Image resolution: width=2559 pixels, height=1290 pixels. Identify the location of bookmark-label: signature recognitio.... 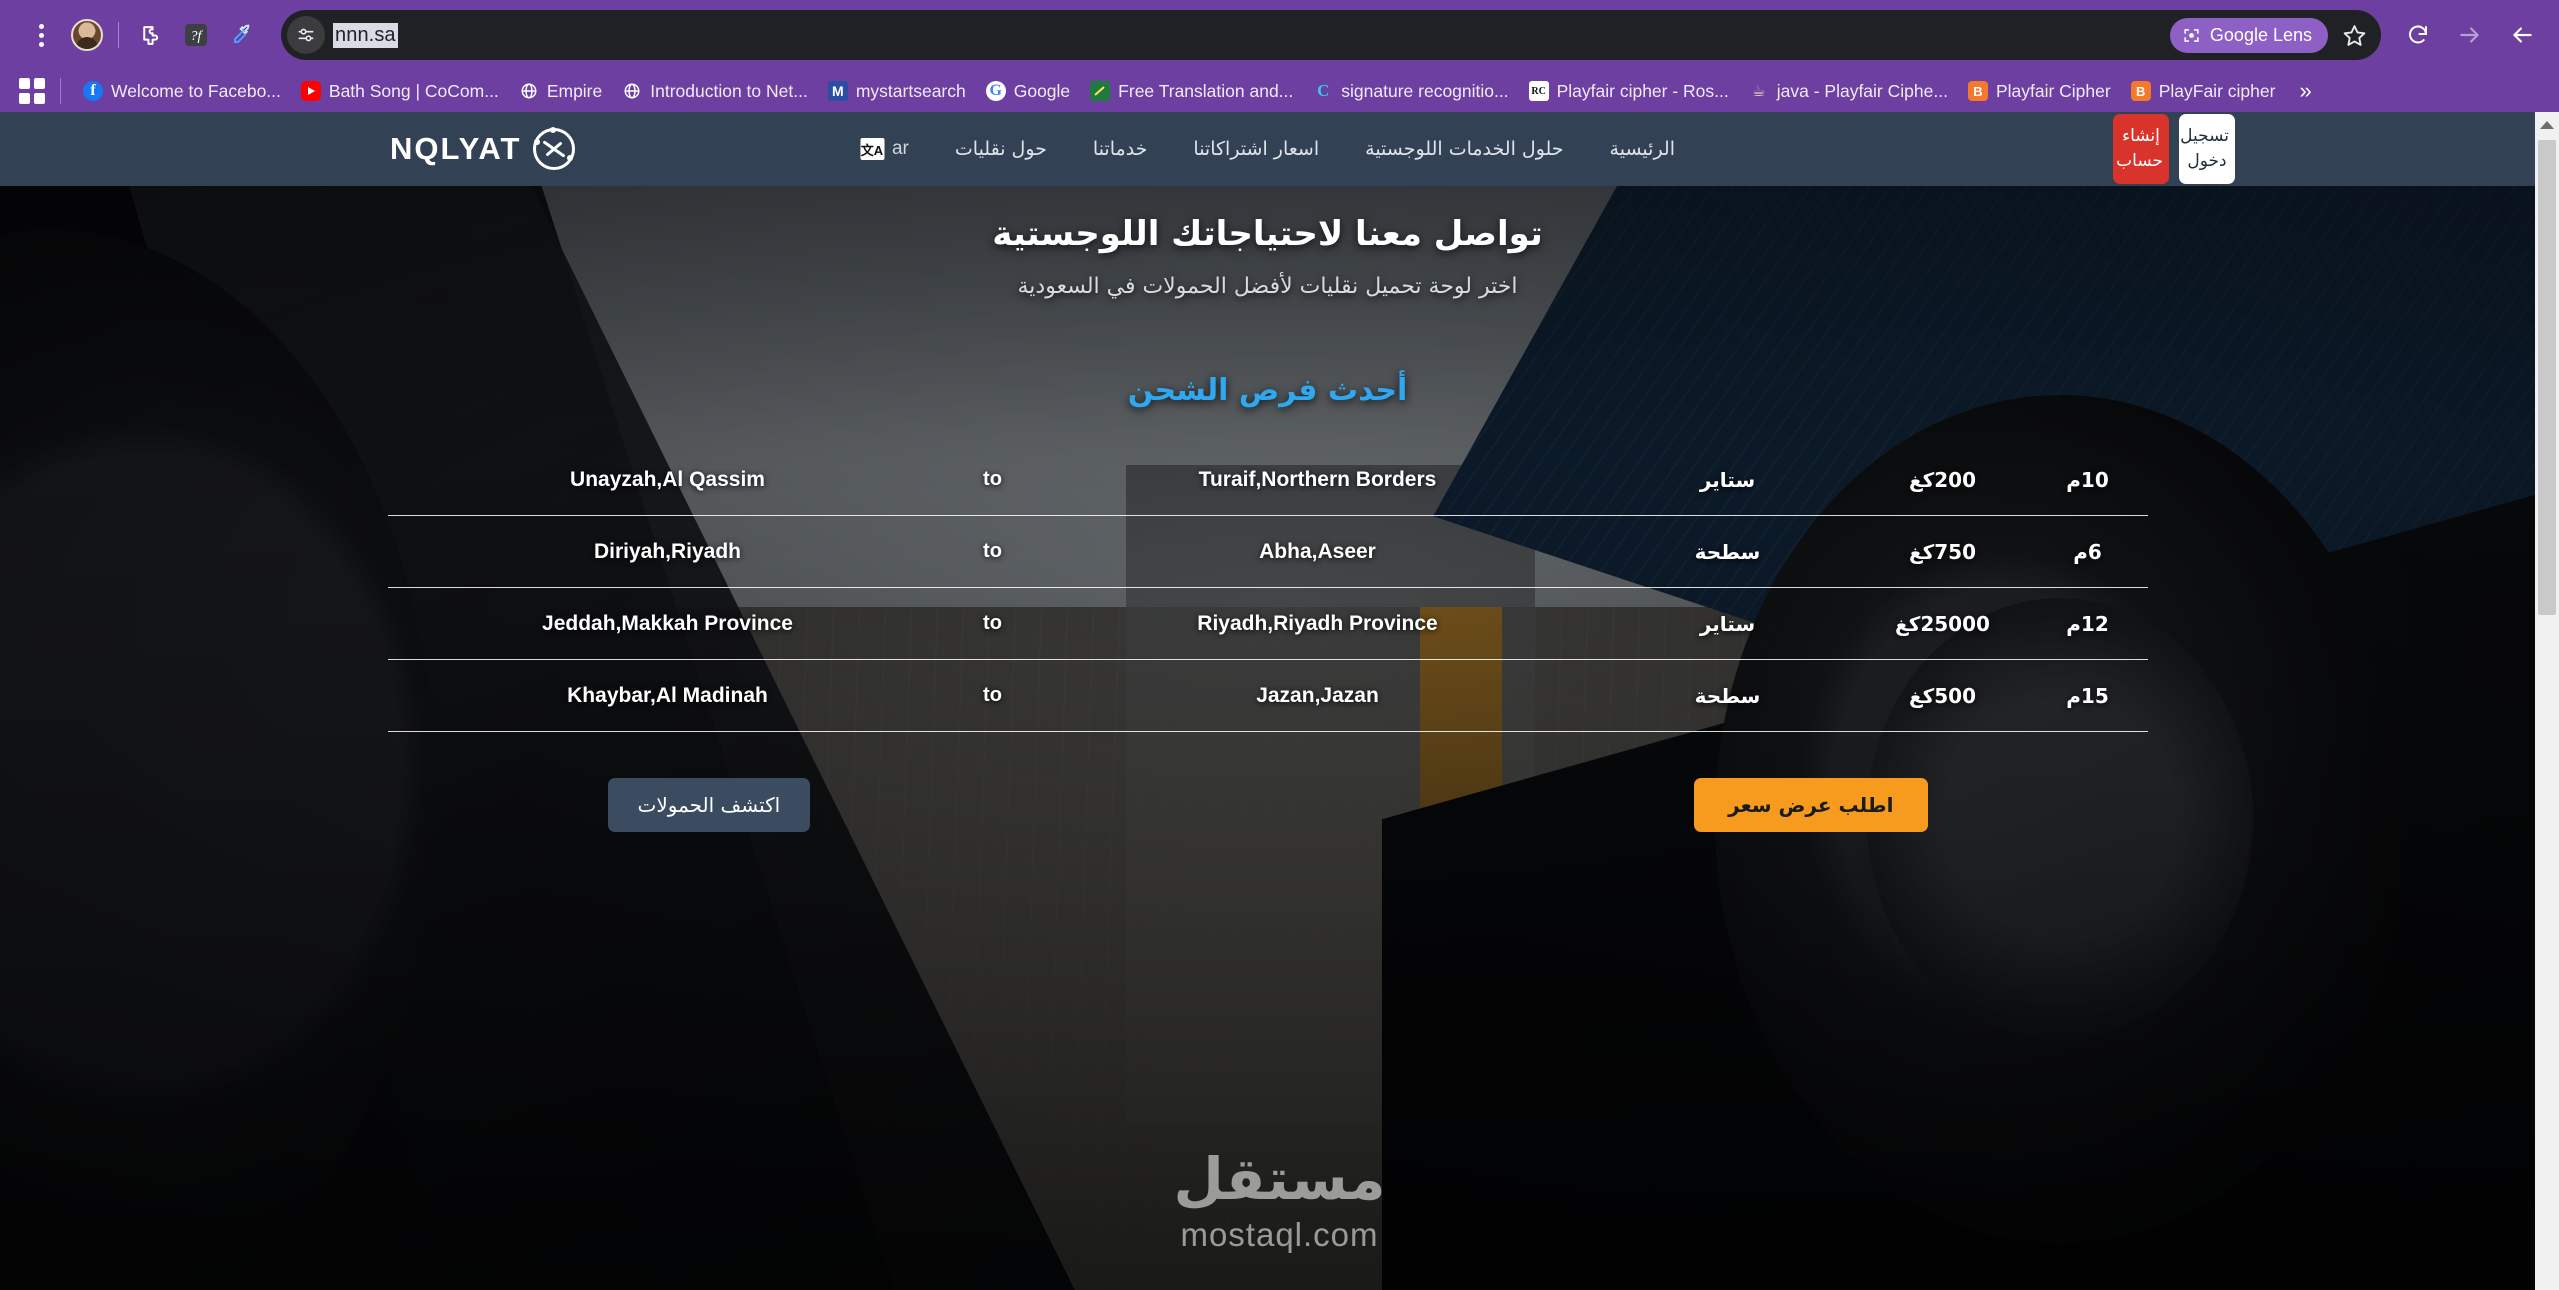
(1425, 90).